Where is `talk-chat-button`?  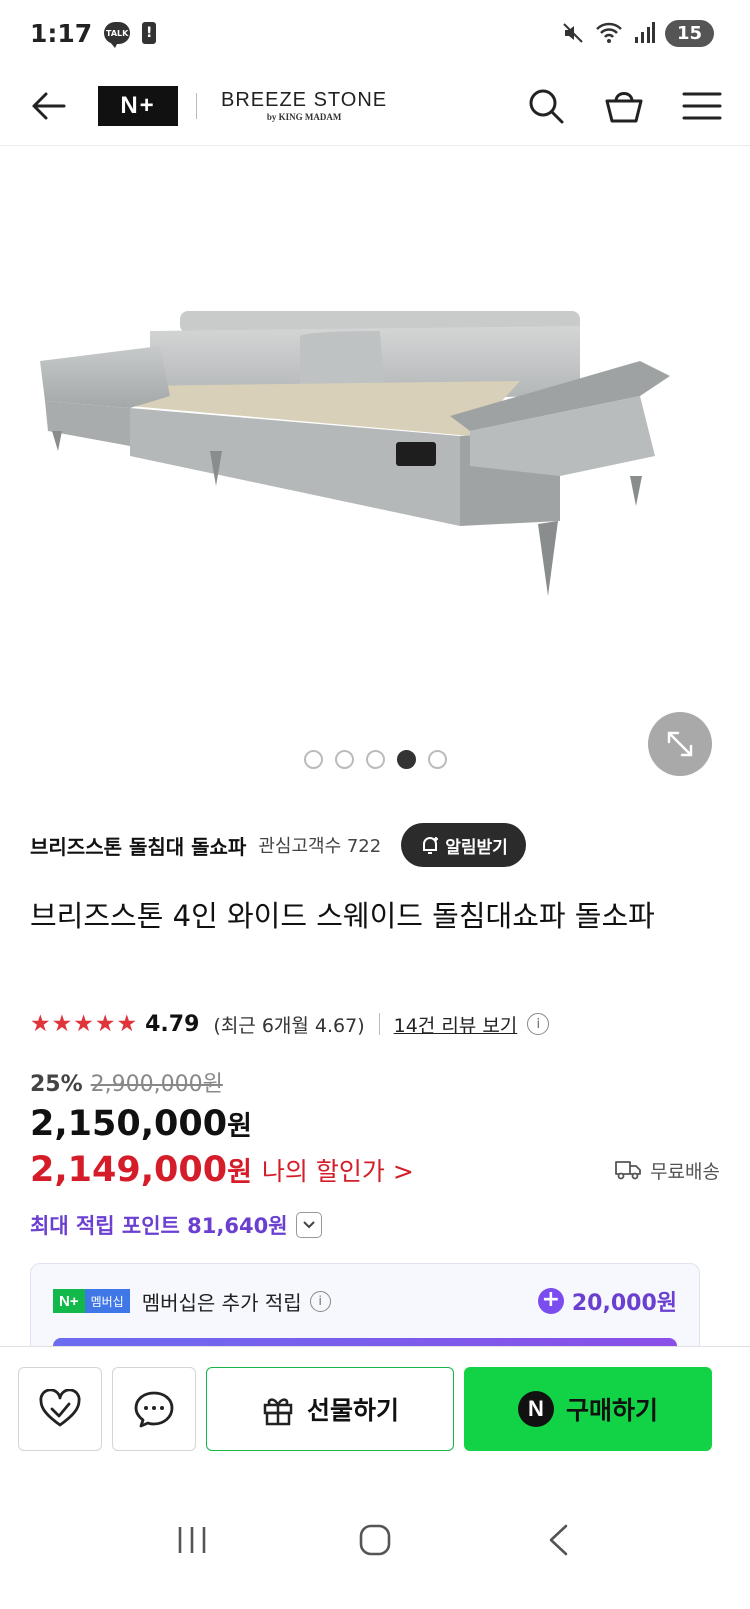
talk-chat-button is located at coordinates (154, 1408).